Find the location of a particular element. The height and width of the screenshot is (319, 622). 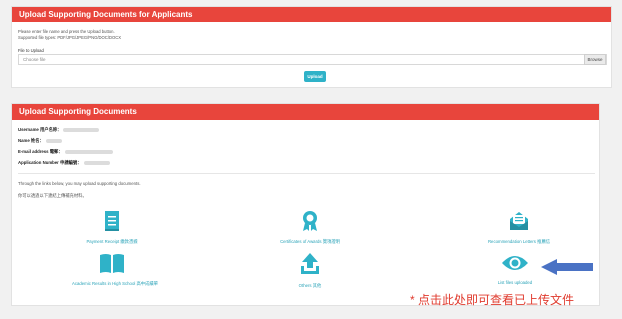

annotation-note: * 点击此处即可查看已上传文件 is located at coordinates (492, 300).